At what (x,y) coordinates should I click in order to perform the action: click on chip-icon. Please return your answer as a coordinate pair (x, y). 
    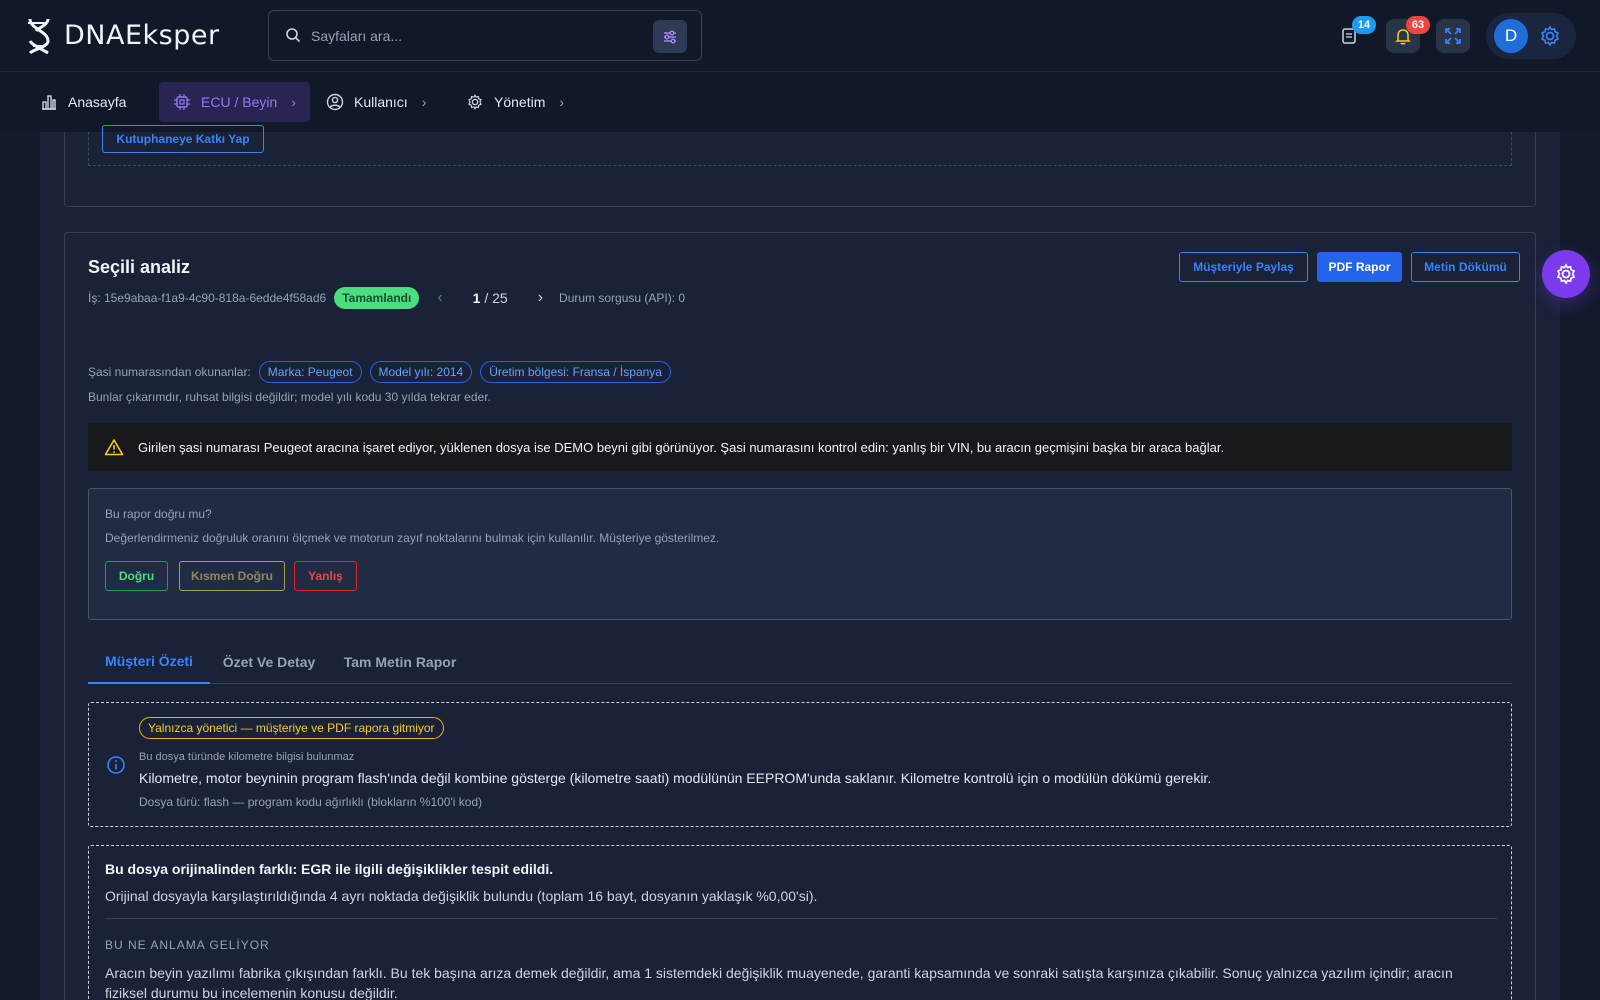
    Looking at the image, I should click on (182, 102).